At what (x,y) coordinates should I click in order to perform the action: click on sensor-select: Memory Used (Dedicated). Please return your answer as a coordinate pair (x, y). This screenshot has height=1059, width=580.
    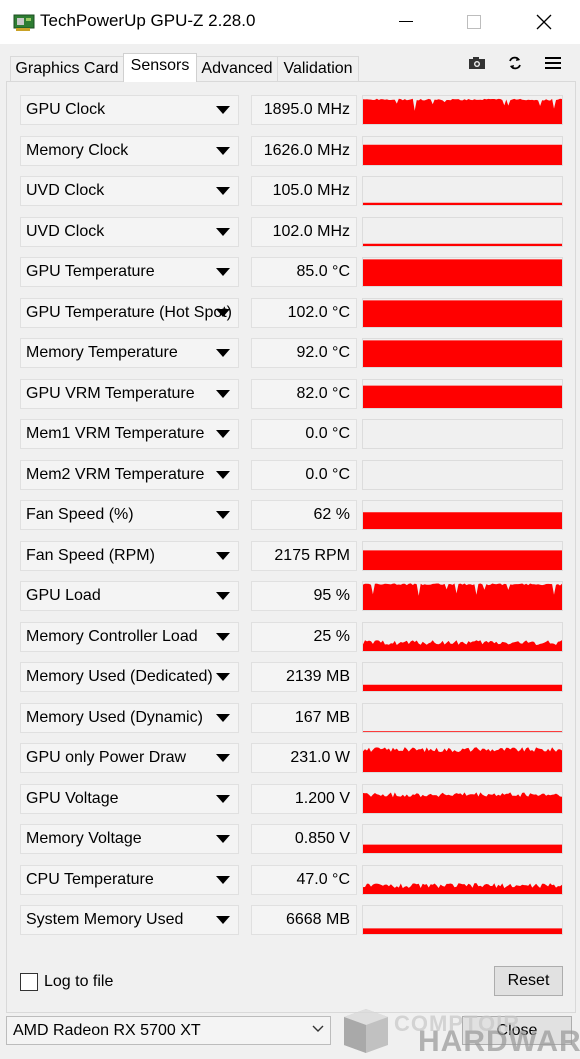
    Looking at the image, I should click on (129, 677).